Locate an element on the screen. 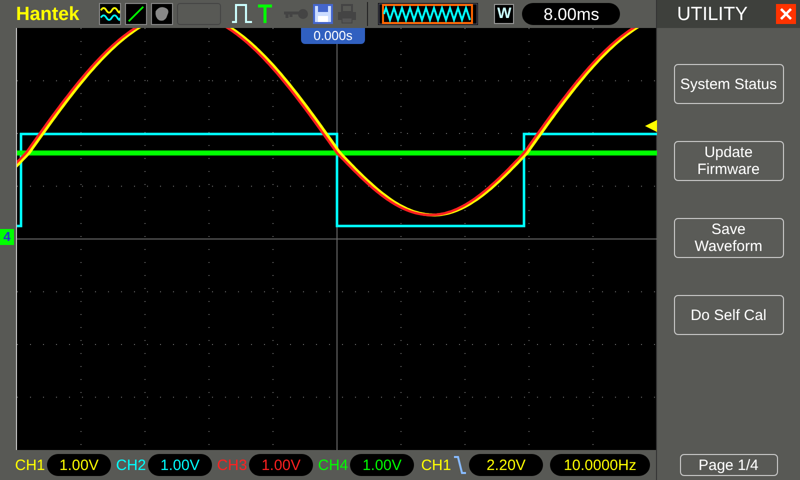 The image size is (800, 480). menu-title: UTILITY is located at coordinates (712, 14).